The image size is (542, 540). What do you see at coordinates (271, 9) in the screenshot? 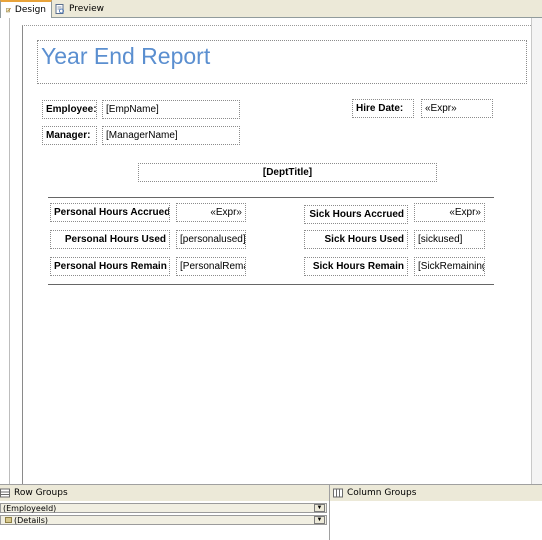
I see `document-tab-strip: Design Preview` at bounding box center [271, 9].